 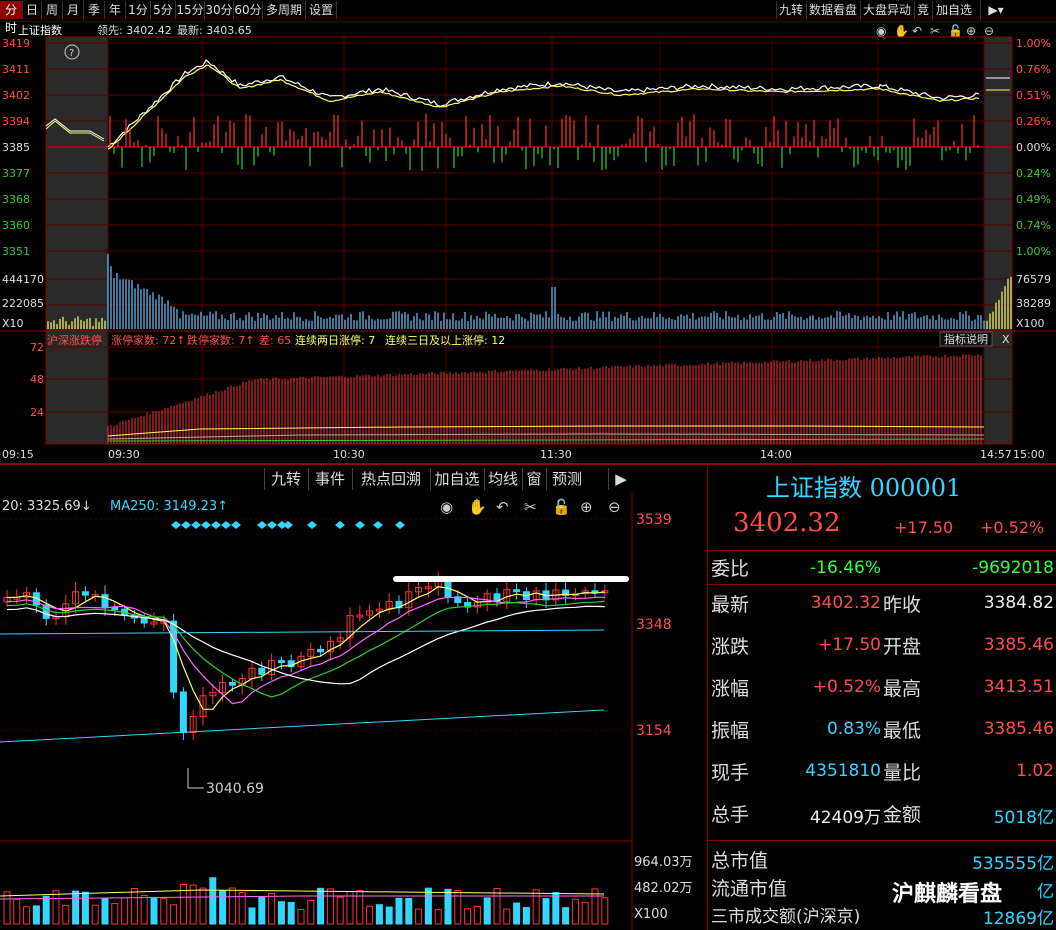 I want to click on quote-label-4: 现手, so click(x=730, y=773).